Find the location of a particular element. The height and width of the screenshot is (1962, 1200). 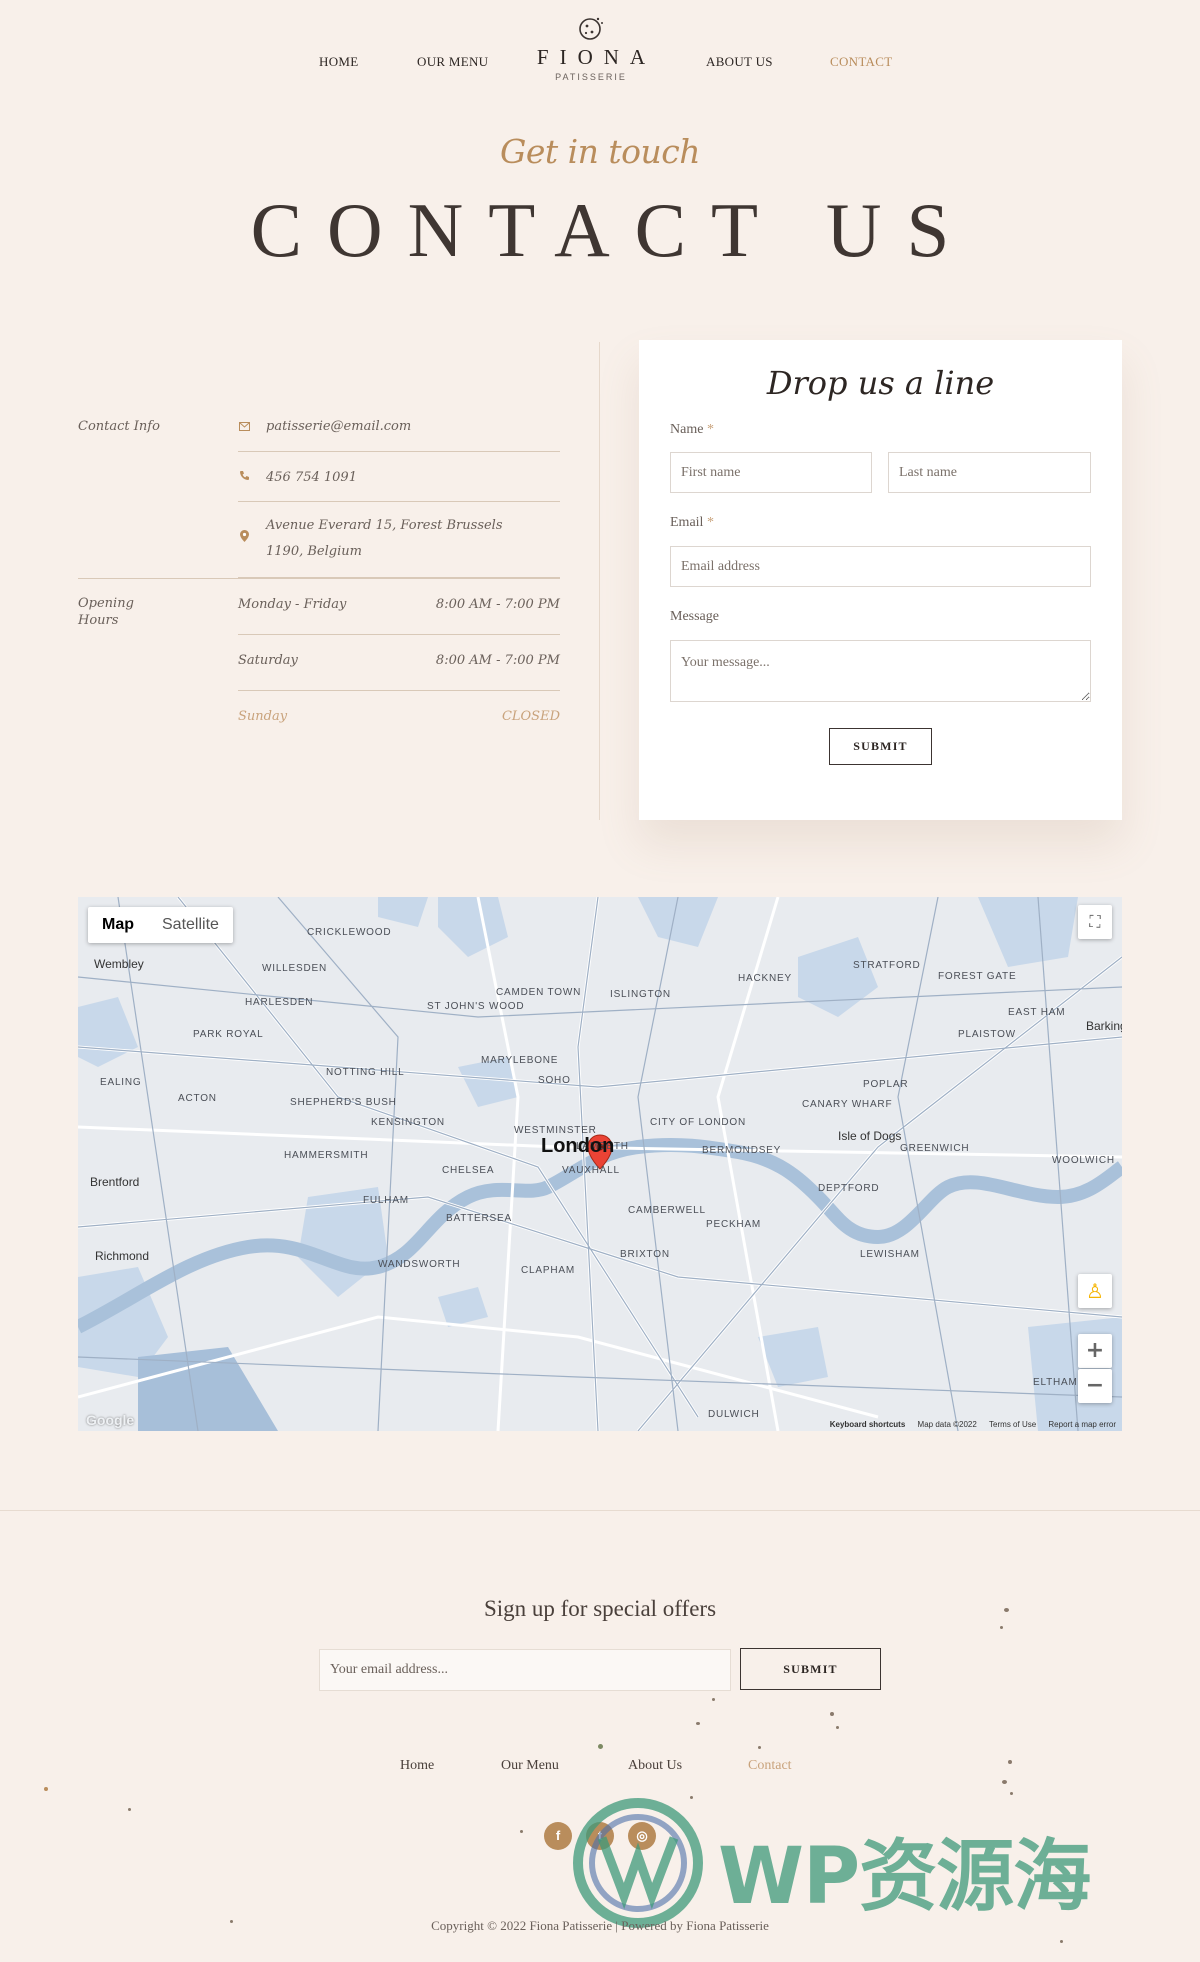

nav-contact: CONTACT is located at coordinates (861, 62).